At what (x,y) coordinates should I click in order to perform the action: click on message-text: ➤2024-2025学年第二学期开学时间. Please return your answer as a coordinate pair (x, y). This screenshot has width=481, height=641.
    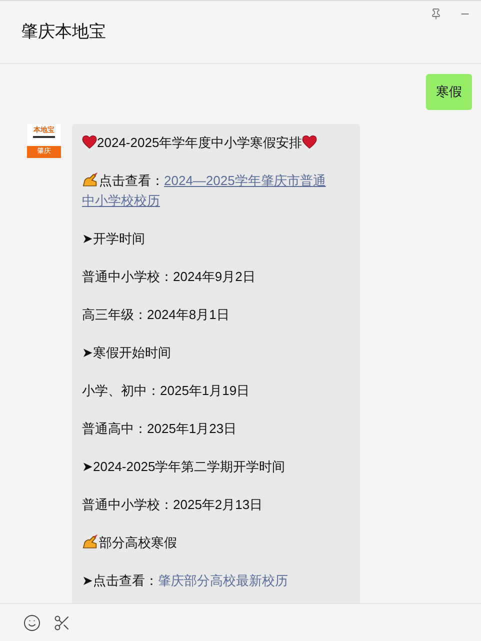
    Looking at the image, I should click on (184, 467).